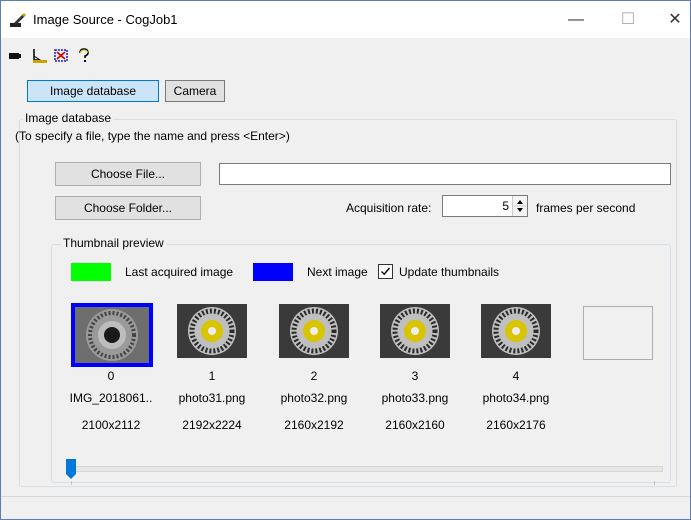 This screenshot has width=691, height=520. I want to click on checkmark-icon, so click(386, 271).